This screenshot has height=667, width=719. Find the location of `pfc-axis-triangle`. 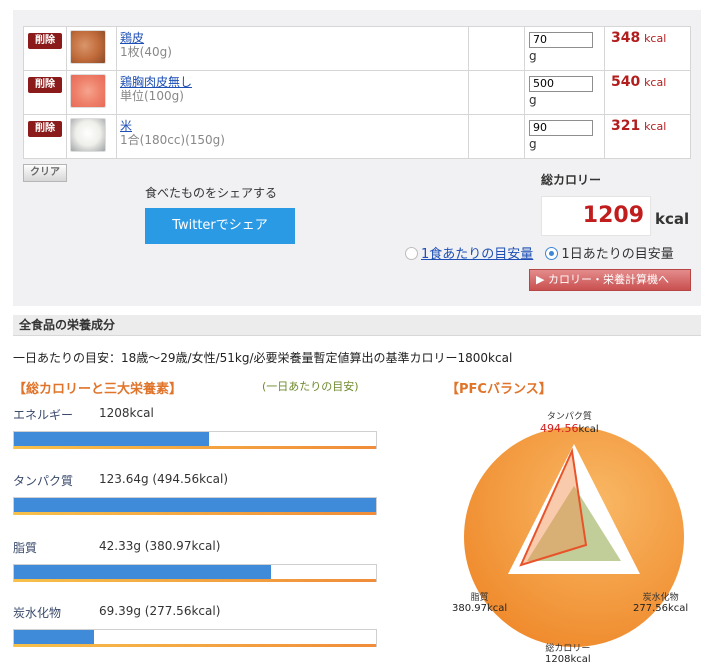

pfc-axis-triangle is located at coordinates (574, 509).